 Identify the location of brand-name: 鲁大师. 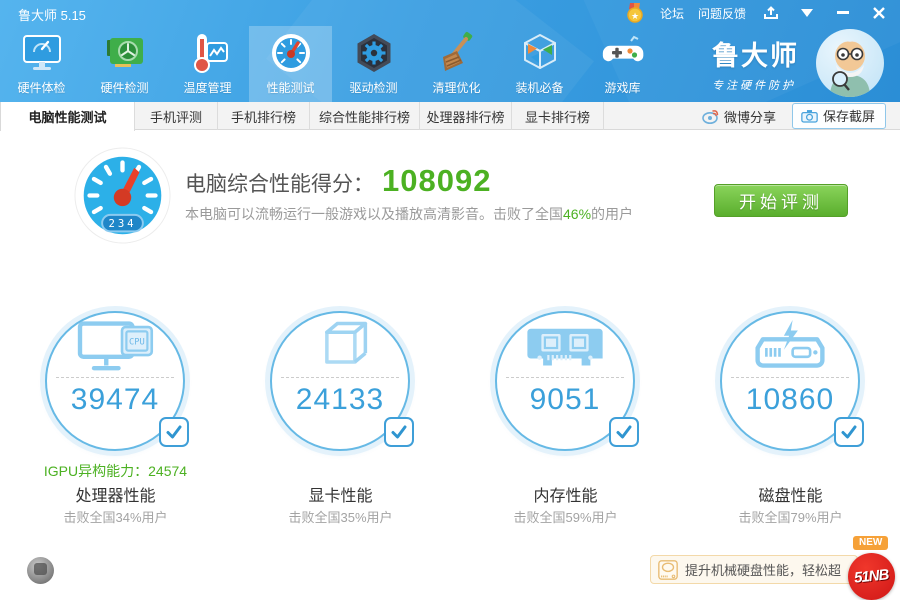
(755, 56).